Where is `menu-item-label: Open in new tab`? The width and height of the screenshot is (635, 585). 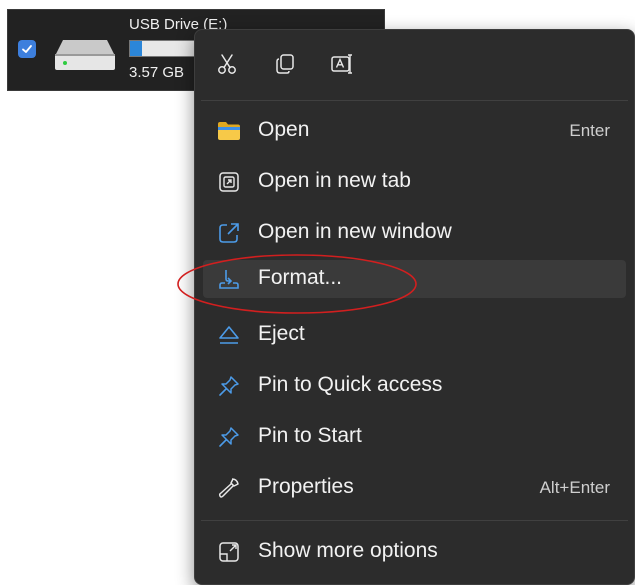 menu-item-label: Open in new tab is located at coordinates (334, 180).